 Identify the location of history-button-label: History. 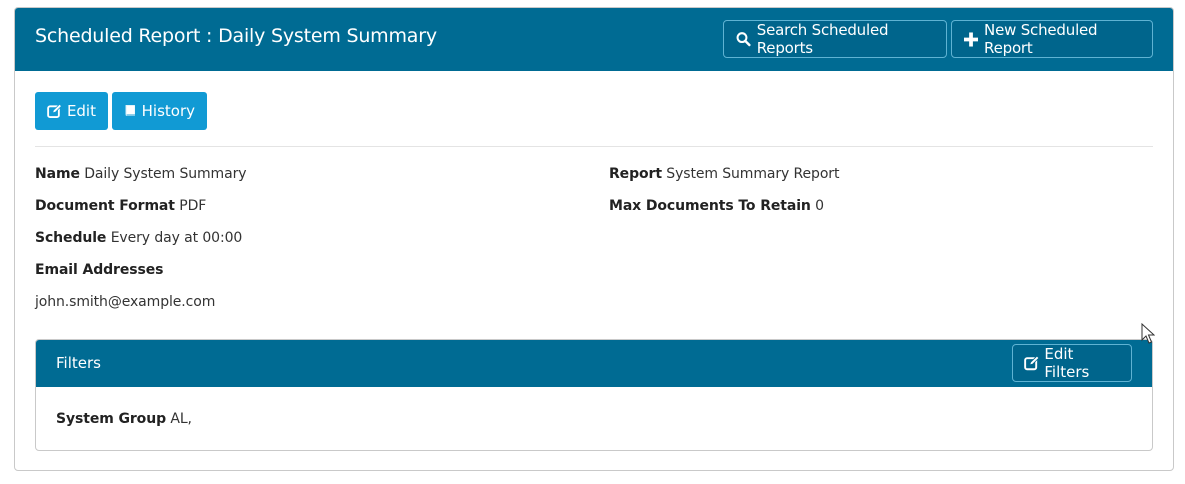
(168, 111).